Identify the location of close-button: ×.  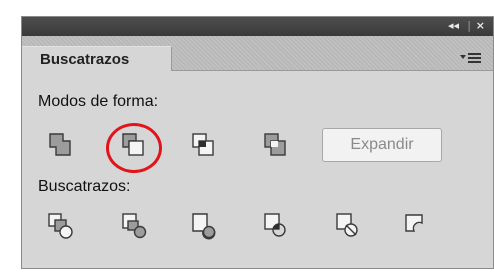
(480, 26).